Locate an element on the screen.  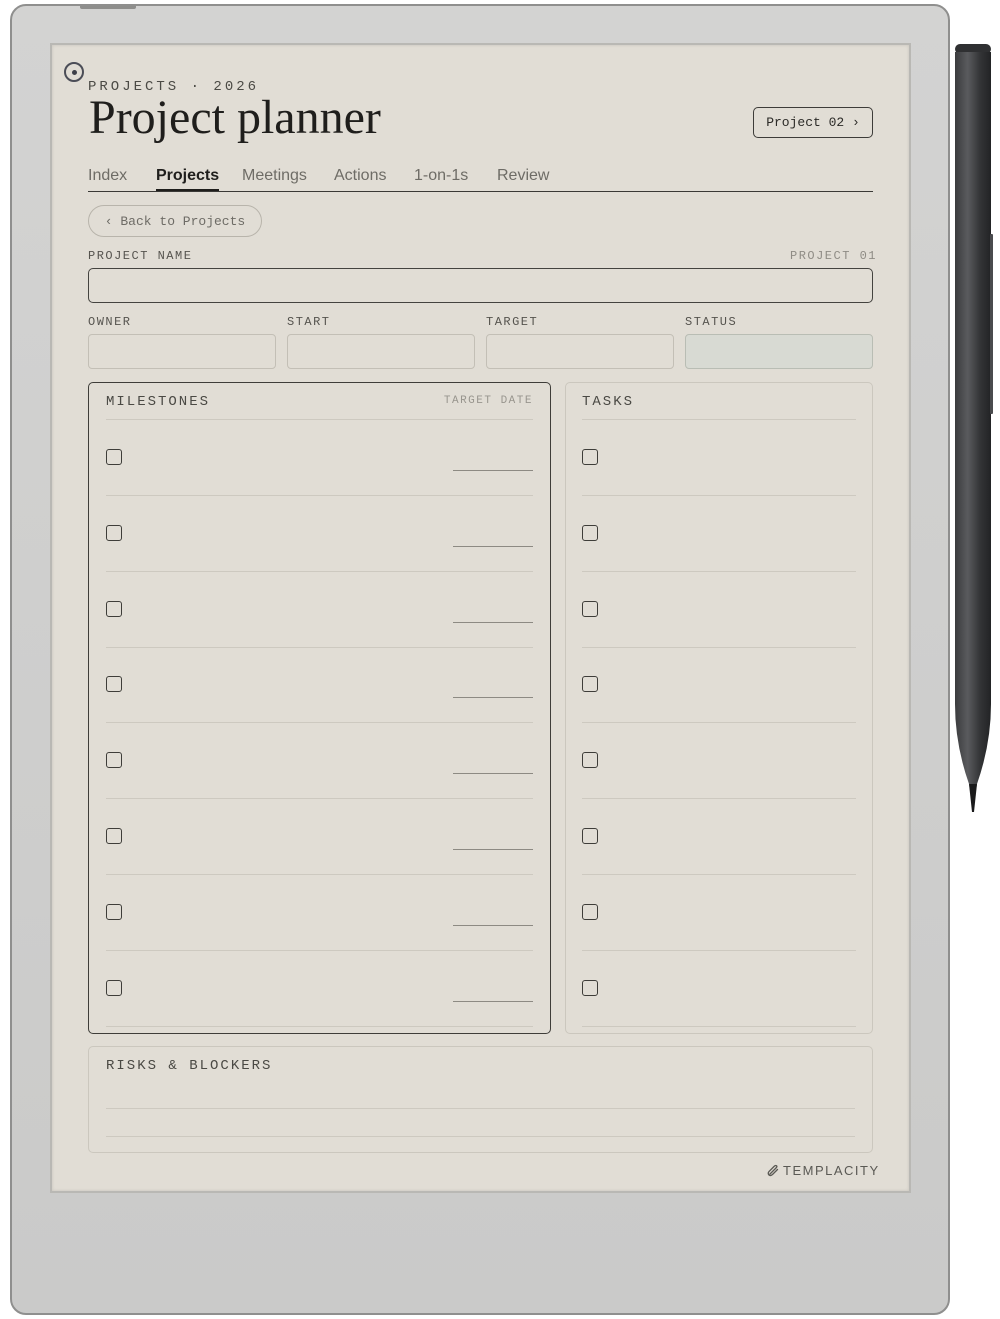
milestones-heading: MILESTONES is located at coordinates (158, 402).